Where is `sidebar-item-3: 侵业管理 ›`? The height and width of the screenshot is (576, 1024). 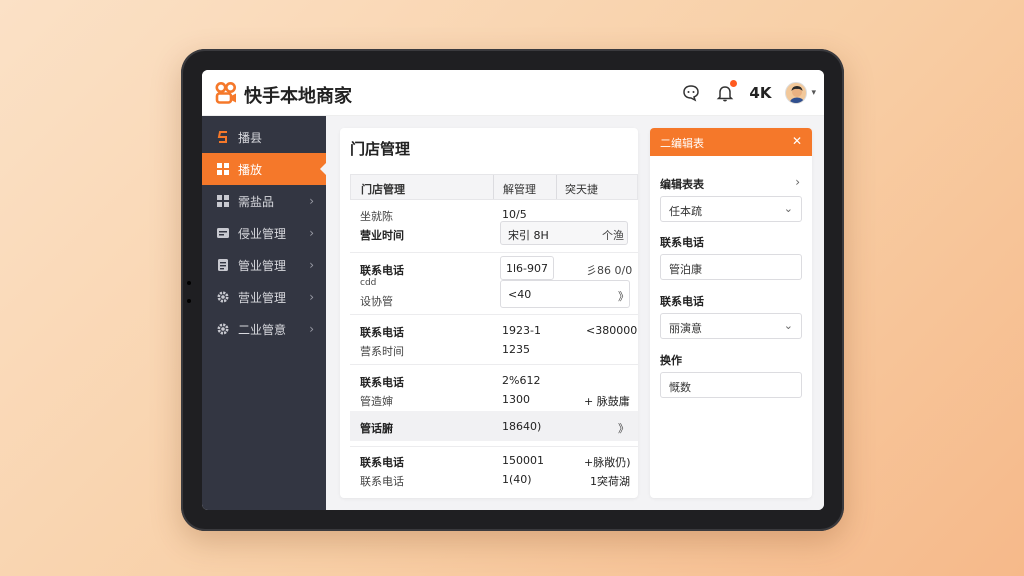 sidebar-item-3: 侵业管理 › is located at coordinates (264, 233).